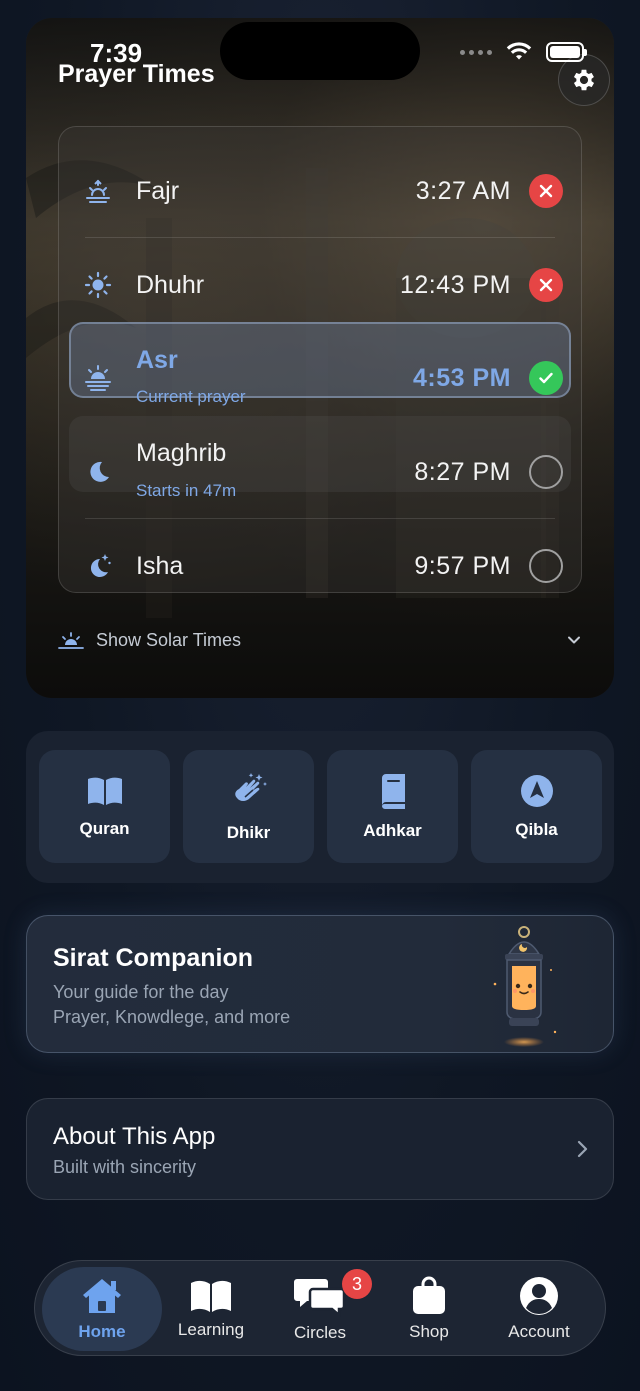 The width and height of the screenshot is (640, 1391). Describe the element at coordinates (574, 640) in the screenshot. I see `chevron-down-icon` at that location.